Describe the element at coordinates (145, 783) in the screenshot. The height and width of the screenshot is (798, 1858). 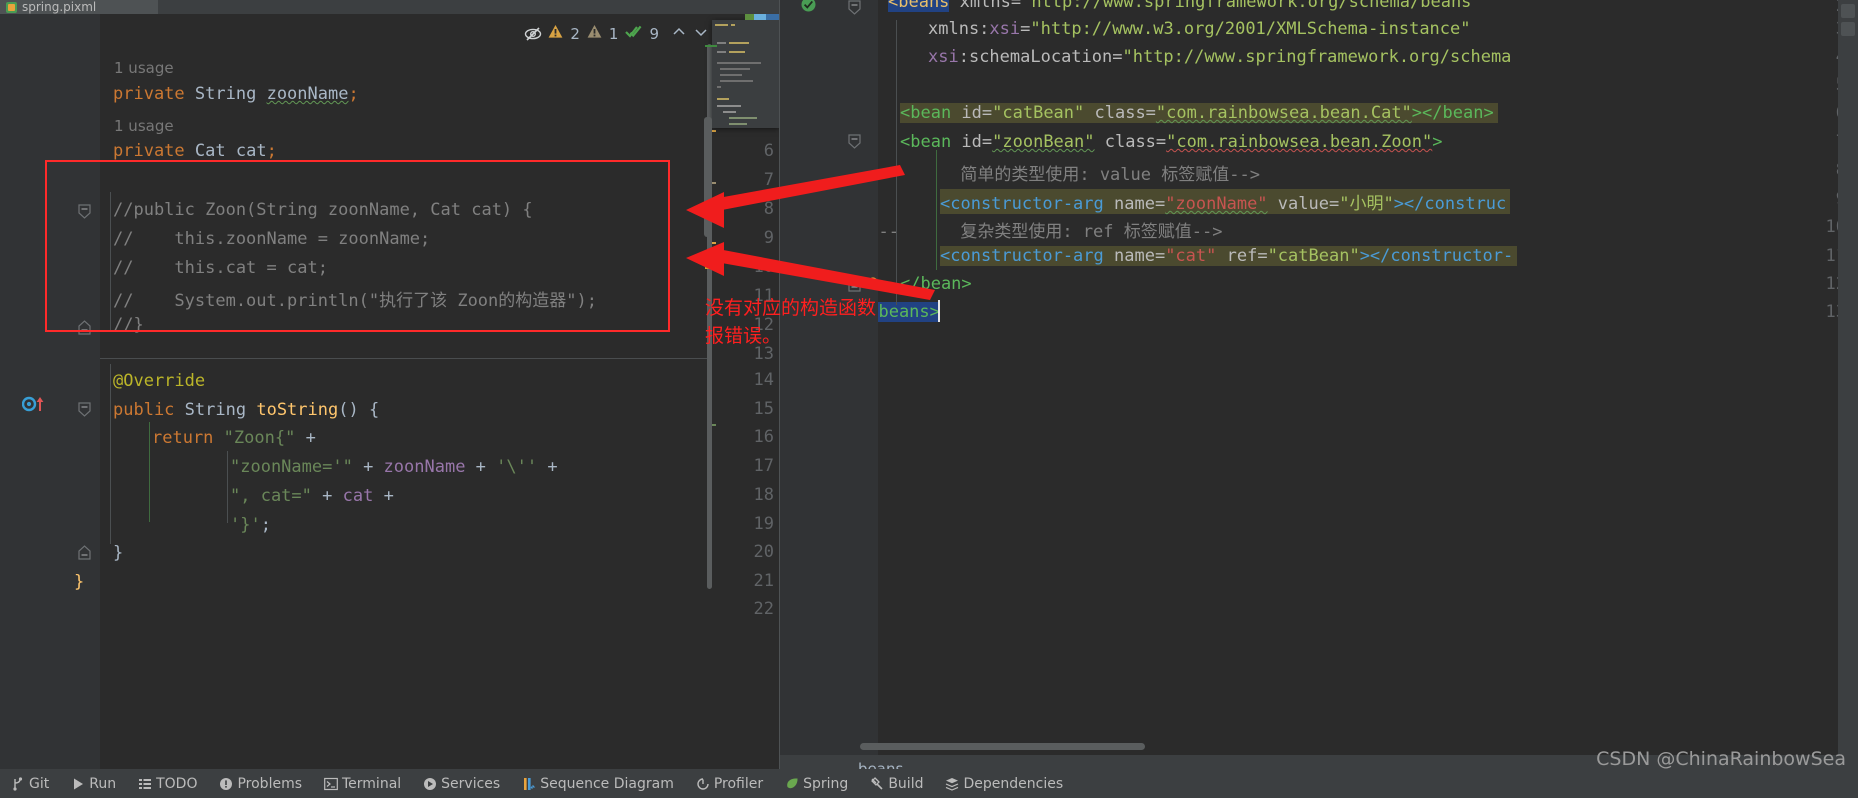
I see `todo-list-icon` at that location.